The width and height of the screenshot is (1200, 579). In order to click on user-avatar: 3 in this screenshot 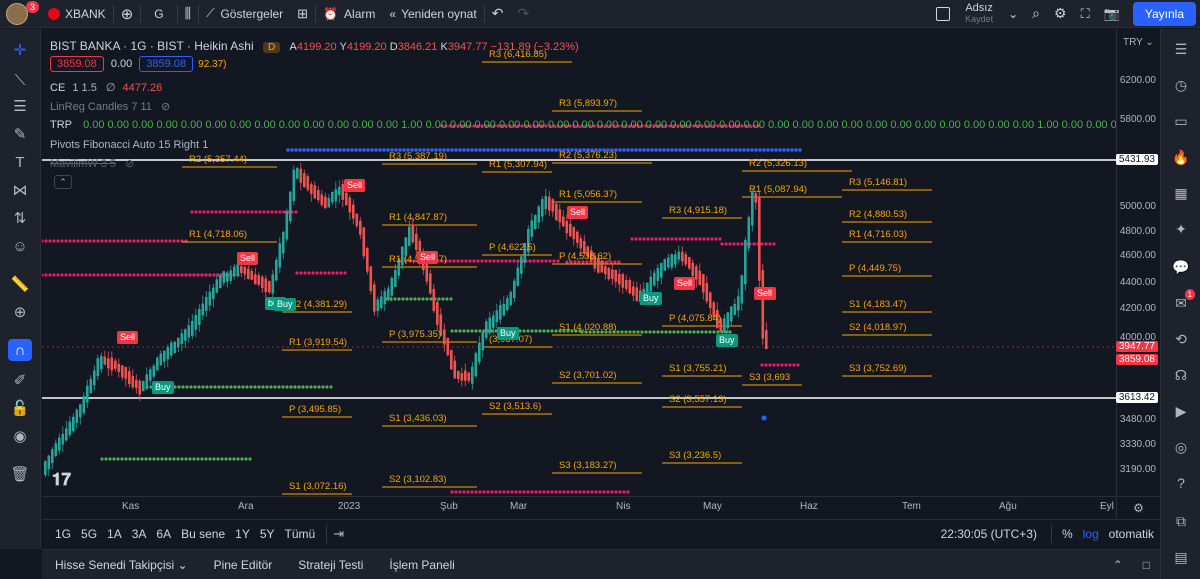, I will do `click(20, 14)`.